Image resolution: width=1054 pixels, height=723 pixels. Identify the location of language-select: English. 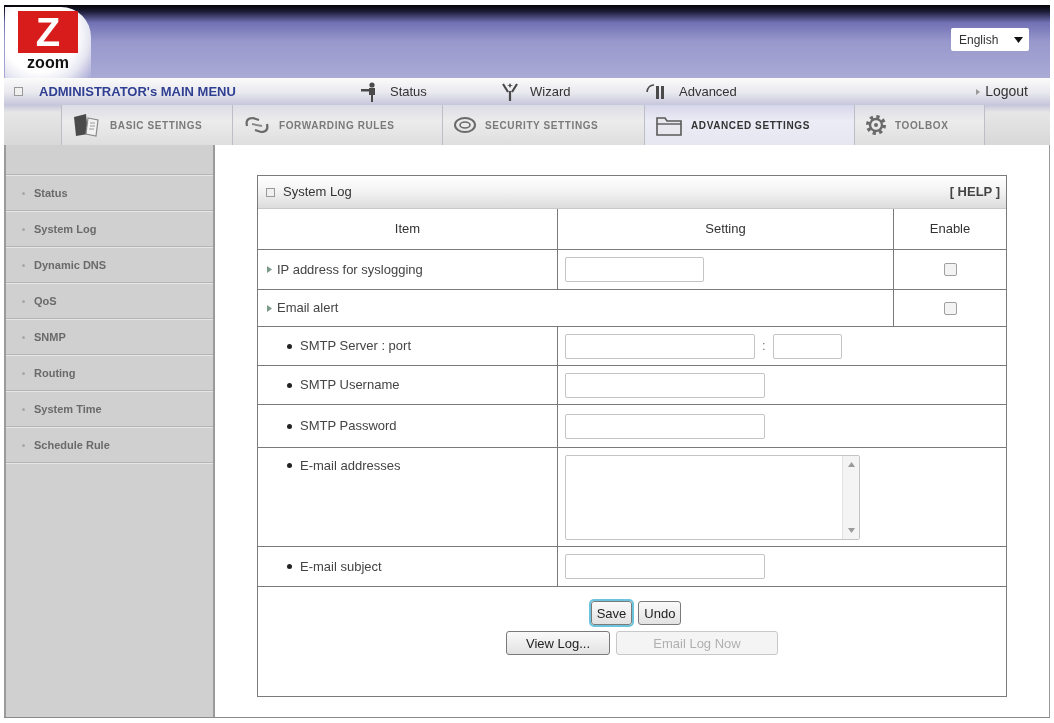
(990, 39).